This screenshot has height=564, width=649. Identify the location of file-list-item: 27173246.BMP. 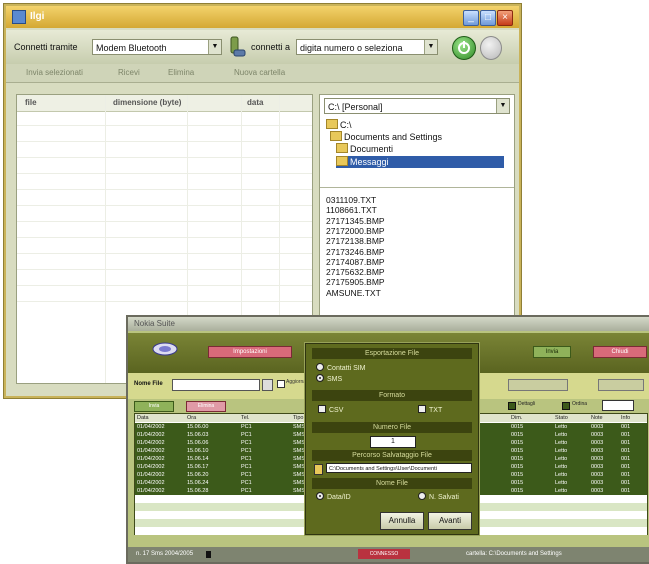
(355, 252).